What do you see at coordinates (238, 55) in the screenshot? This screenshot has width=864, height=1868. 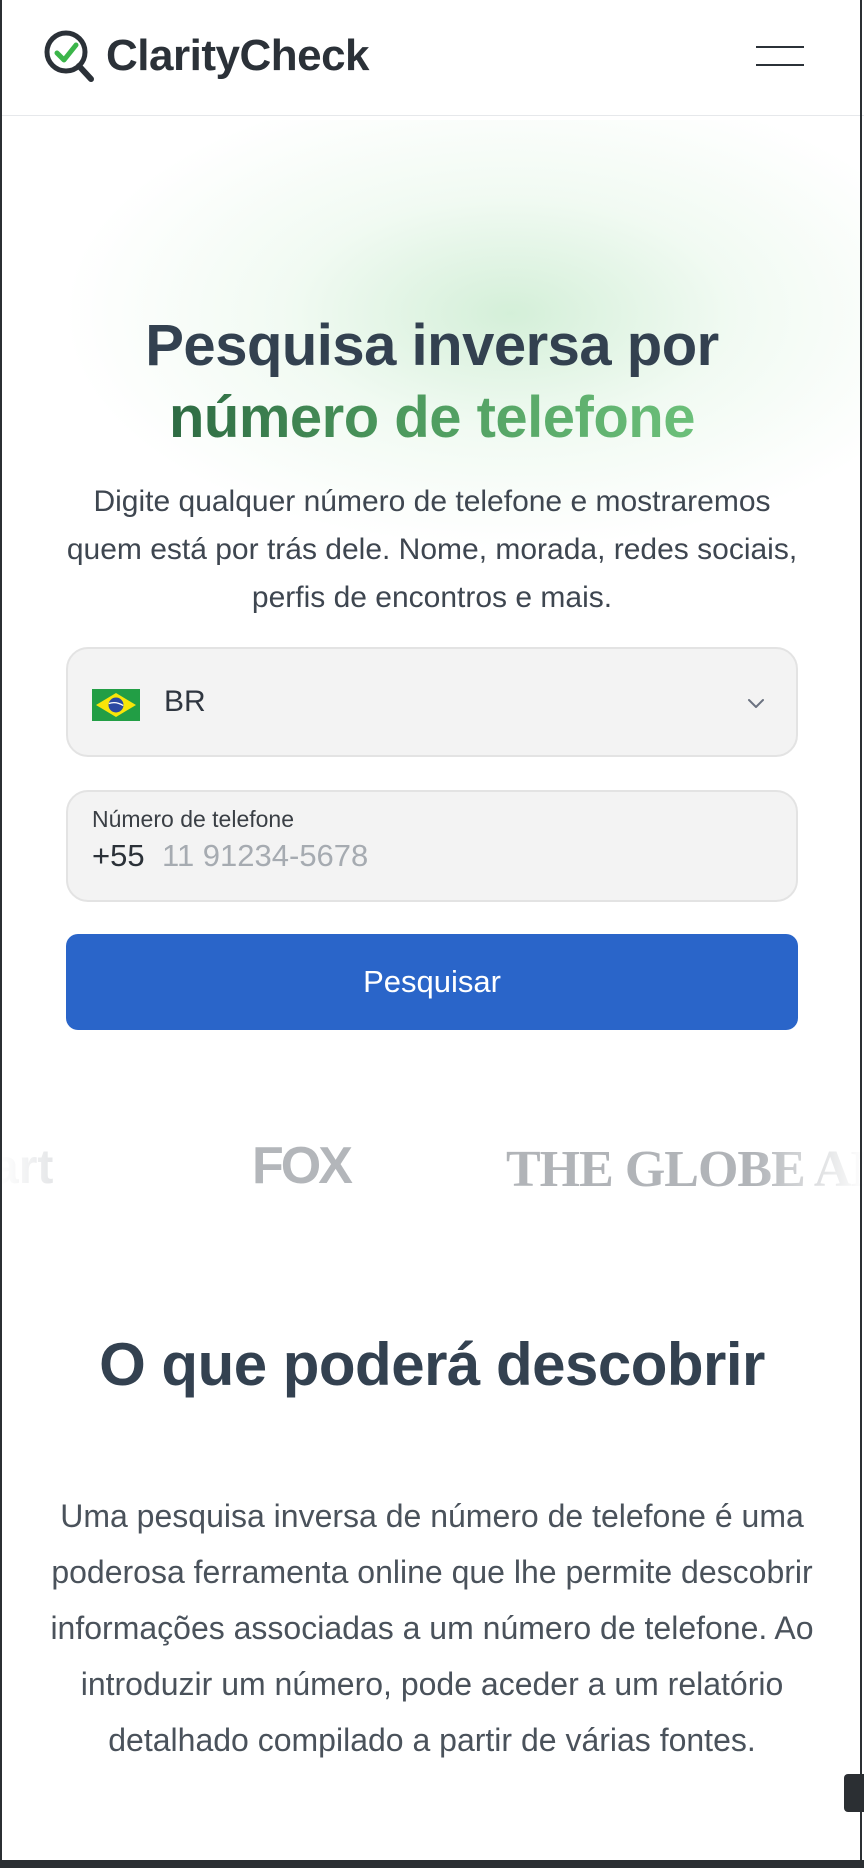 I see `logo-text: ClarityCheck` at bounding box center [238, 55].